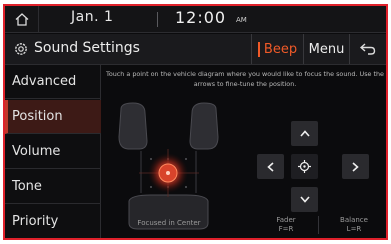 The height and width of the screenshot is (244, 391). Describe the element at coordinates (157, 19) in the screenshot. I see `status-divider` at that location.